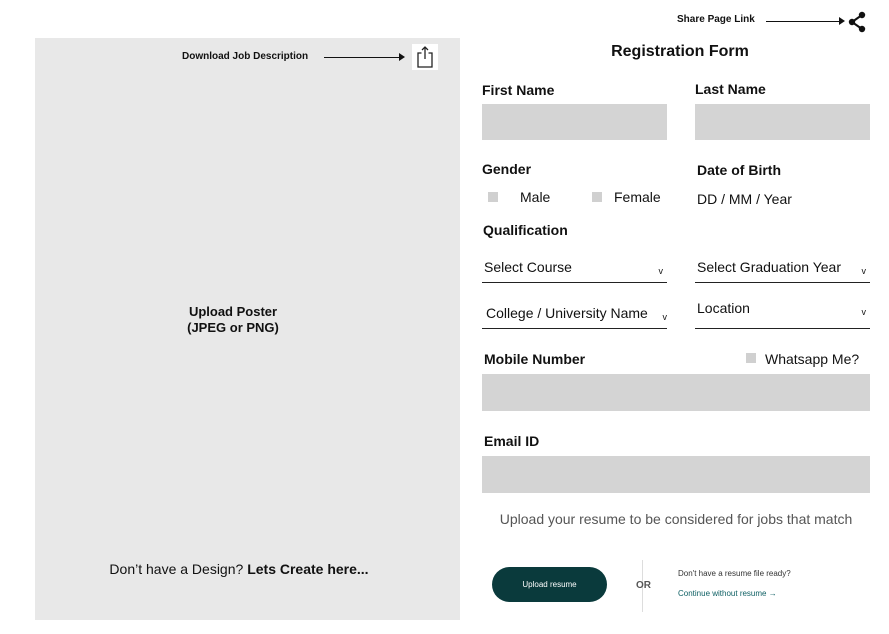 The height and width of the screenshot is (634, 889). I want to click on course-select: Select Course v, so click(574, 271).